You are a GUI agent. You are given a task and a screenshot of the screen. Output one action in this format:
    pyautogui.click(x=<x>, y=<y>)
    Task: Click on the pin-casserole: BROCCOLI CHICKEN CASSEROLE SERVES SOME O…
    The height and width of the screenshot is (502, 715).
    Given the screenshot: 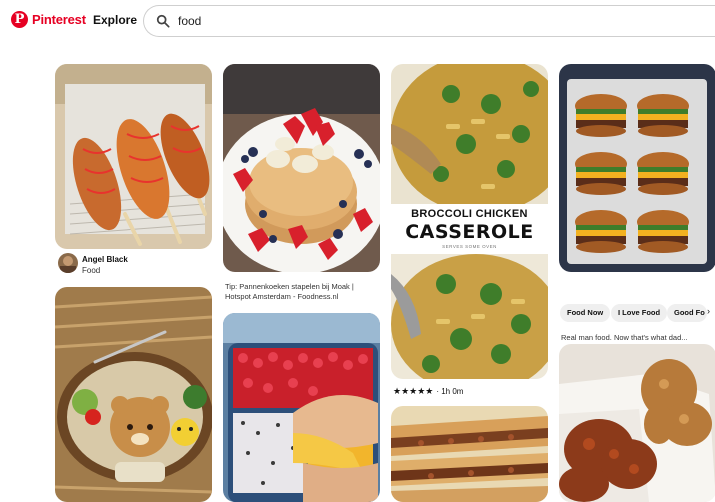 What is the action you would take?
    pyautogui.click(x=469, y=221)
    